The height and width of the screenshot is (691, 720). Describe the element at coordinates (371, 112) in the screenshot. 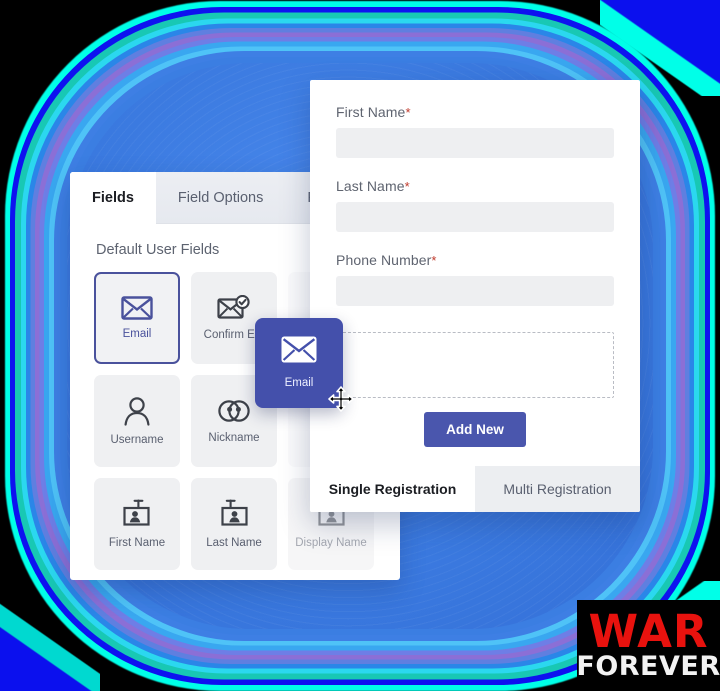

I see `first-name-label-text: First Name` at that location.